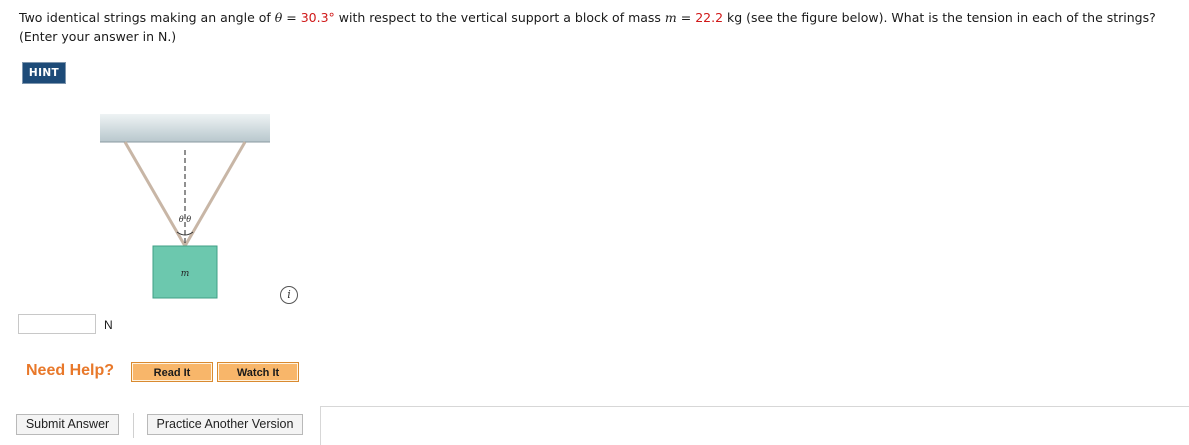 The width and height of the screenshot is (1189, 445). What do you see at coordinates (70, 370) in the screenshot?
I see `need-help-label: Need Help?` at bounding box center [70, 370].